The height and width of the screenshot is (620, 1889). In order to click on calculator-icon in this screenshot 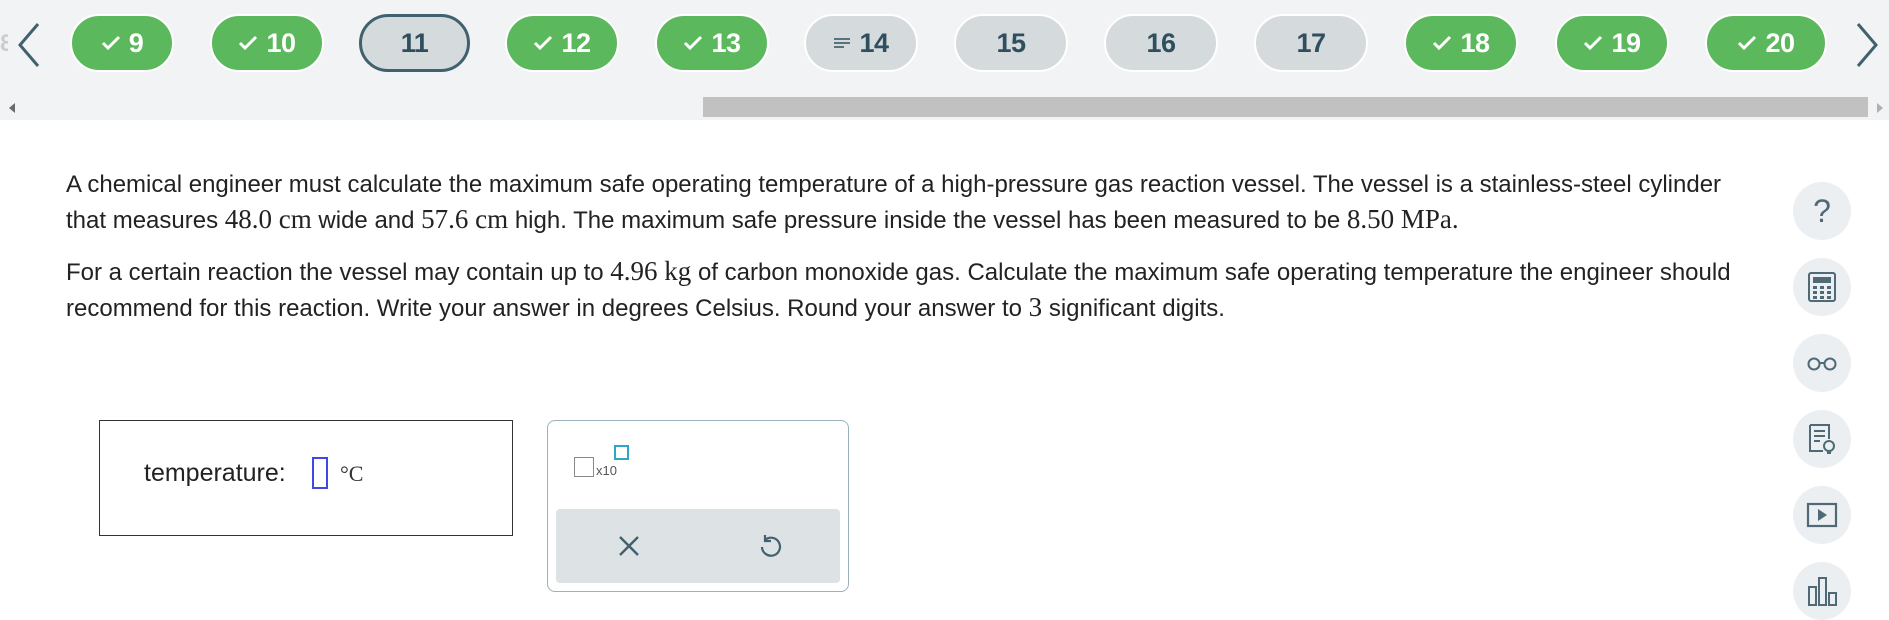, I will do `click(1822, 287)`.